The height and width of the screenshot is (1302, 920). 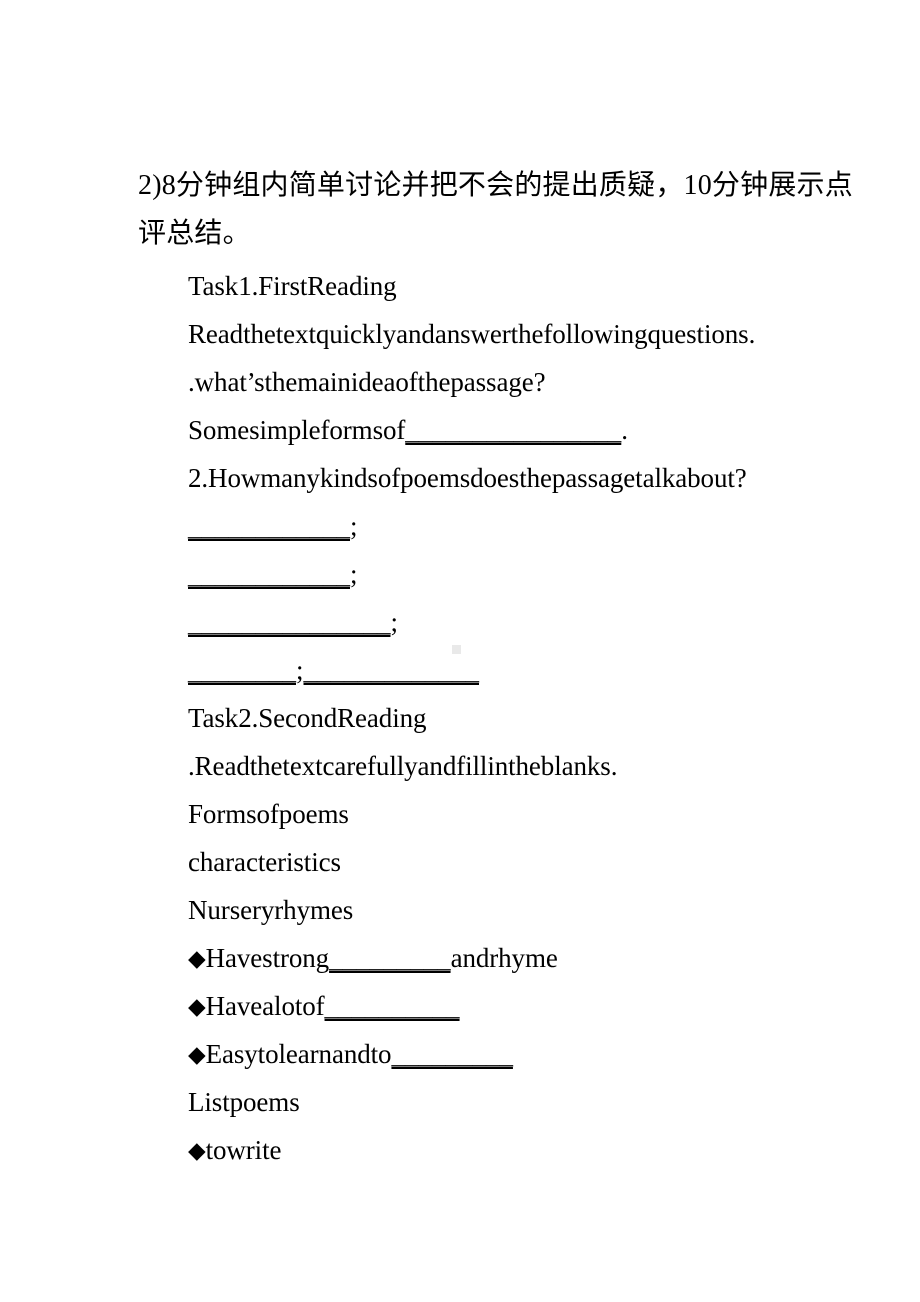 I want to click on answer-1-prefix: Somesimpleformsof, so click(x=297, y=430).